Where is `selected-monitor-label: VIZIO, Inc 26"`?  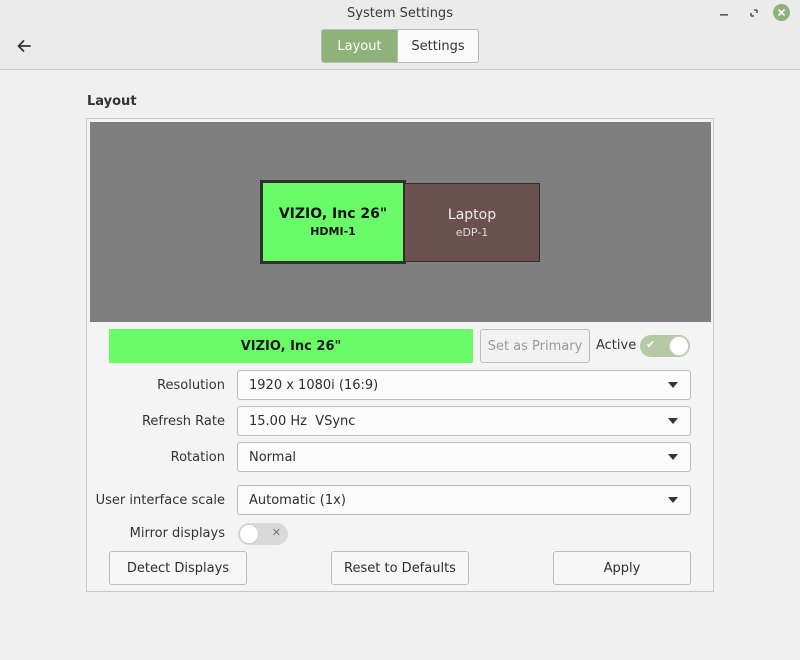 selected-monitor-label: VIZIO, Inc 26" is located at coordinates (291, 346).